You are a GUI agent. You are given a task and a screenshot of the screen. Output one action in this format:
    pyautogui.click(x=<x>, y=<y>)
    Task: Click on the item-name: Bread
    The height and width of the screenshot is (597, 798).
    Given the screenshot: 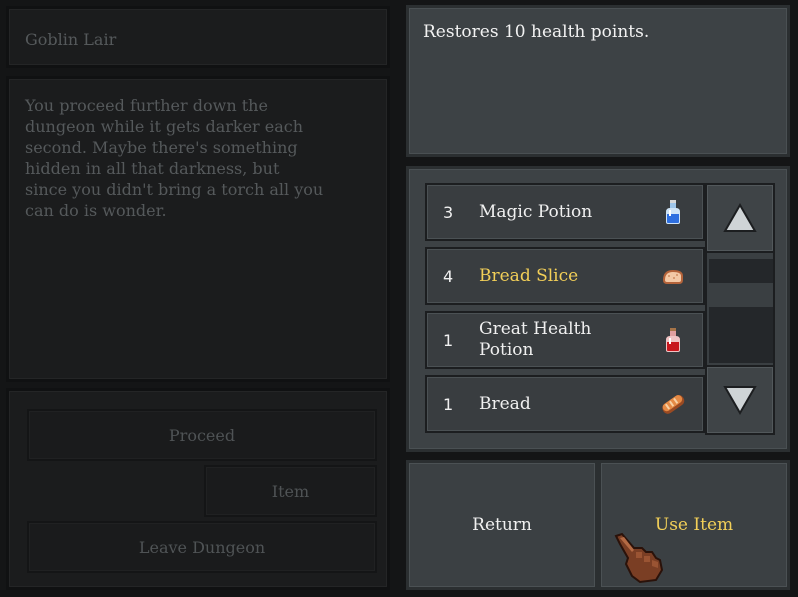 What is the action you would take?
    pyautogui.click(x=505, y=403)
    